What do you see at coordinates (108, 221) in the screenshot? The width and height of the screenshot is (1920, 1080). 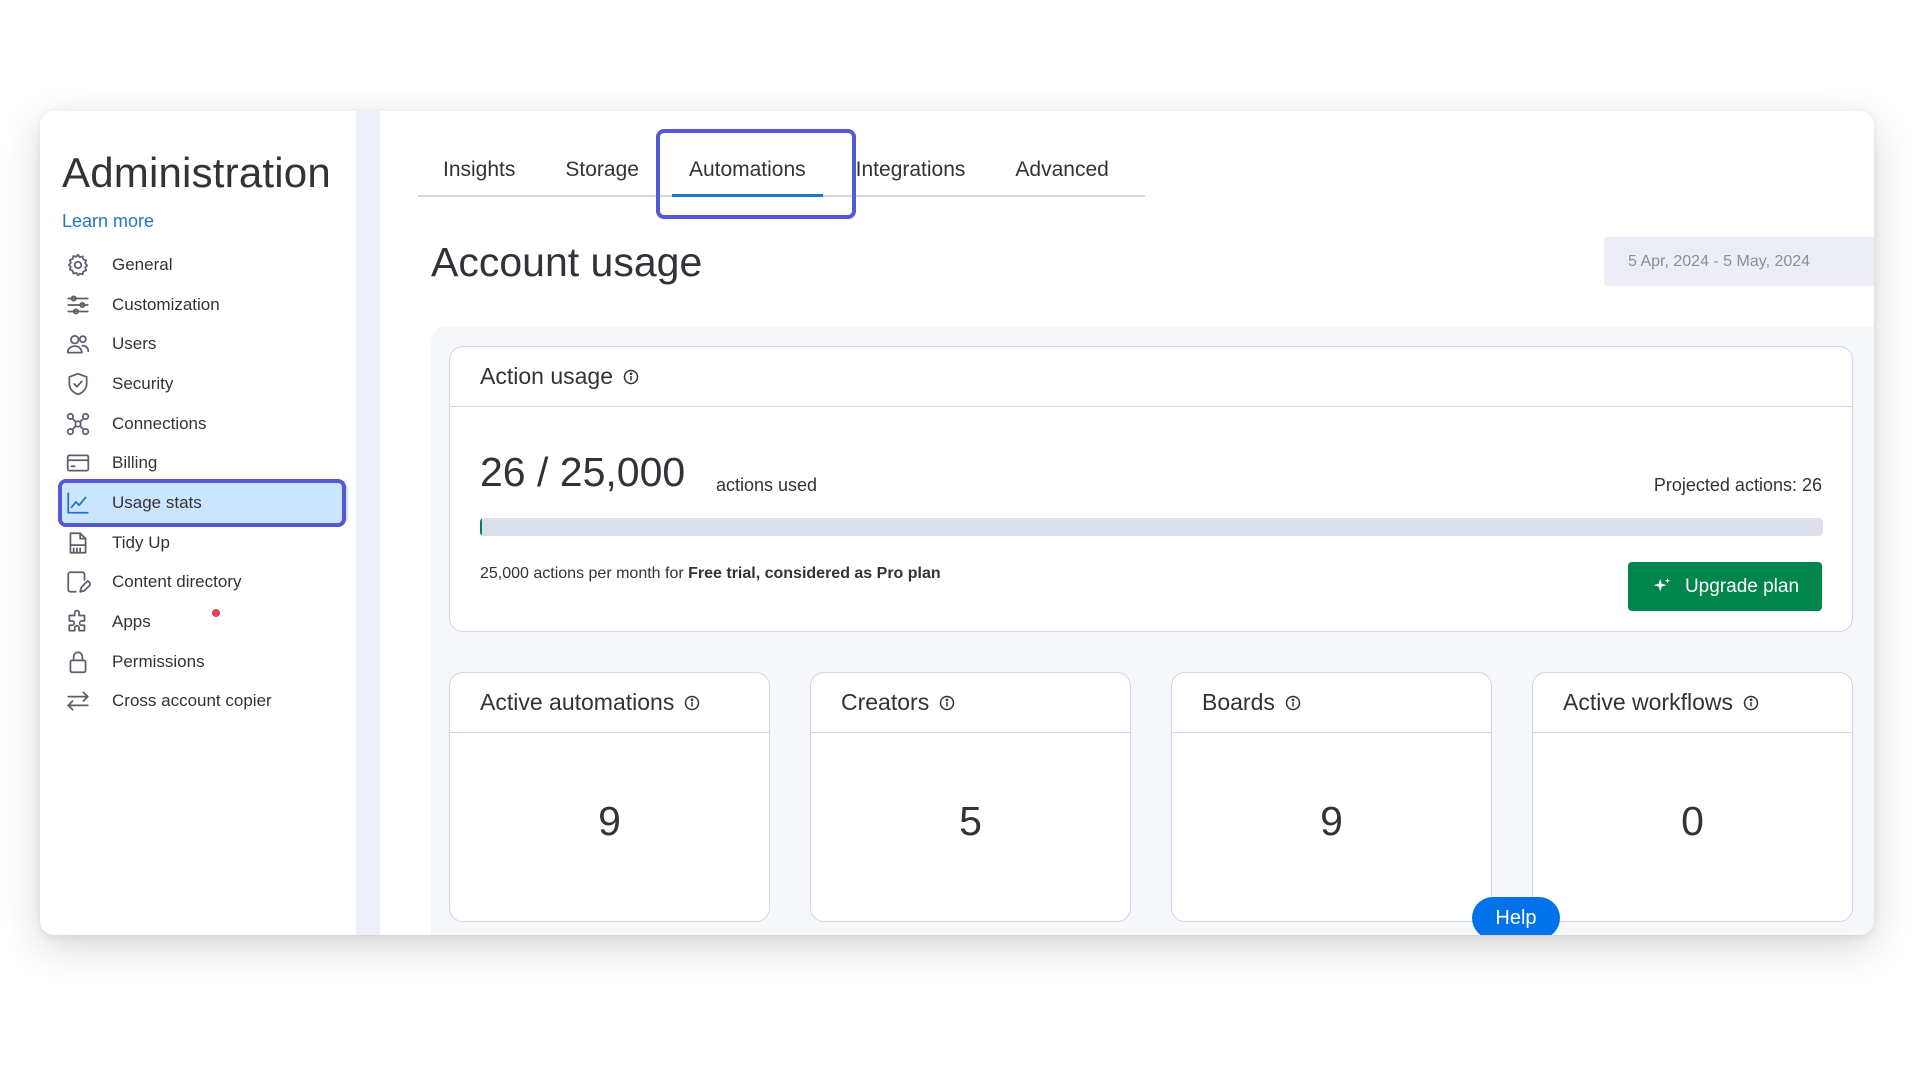 I see `learn-more-link: Learn more` at bounding box center [108, 221].